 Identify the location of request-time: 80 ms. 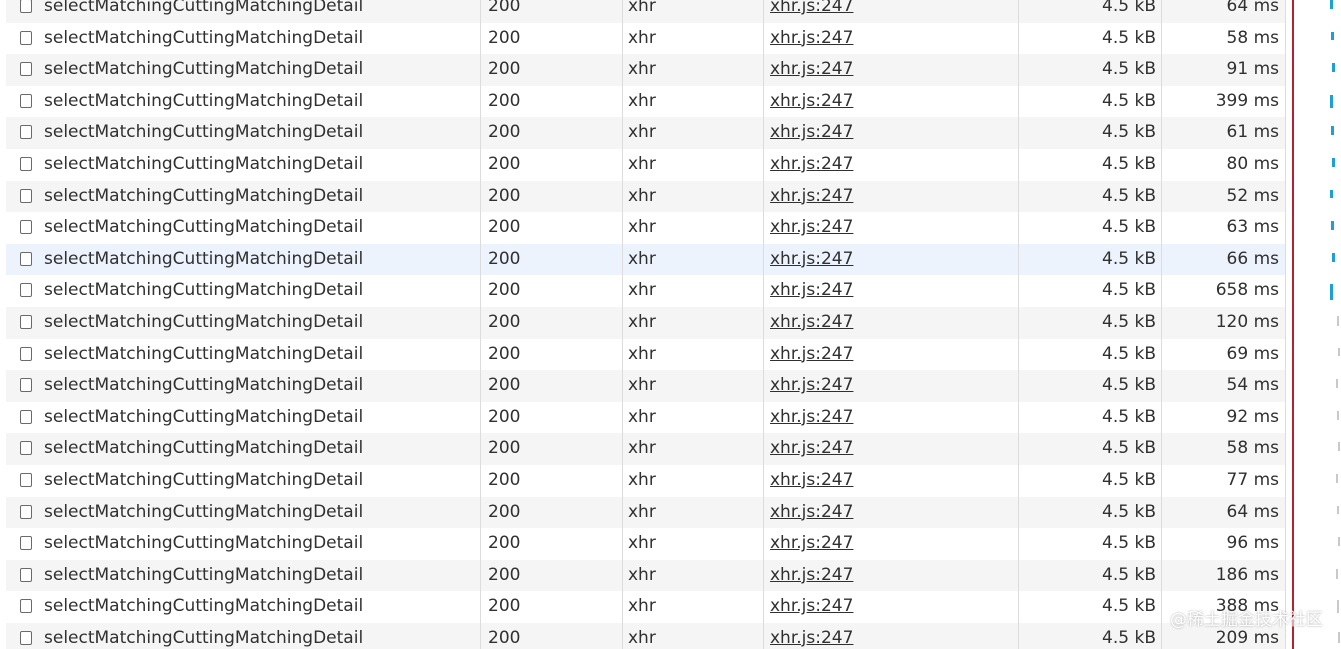
(1252, 163).